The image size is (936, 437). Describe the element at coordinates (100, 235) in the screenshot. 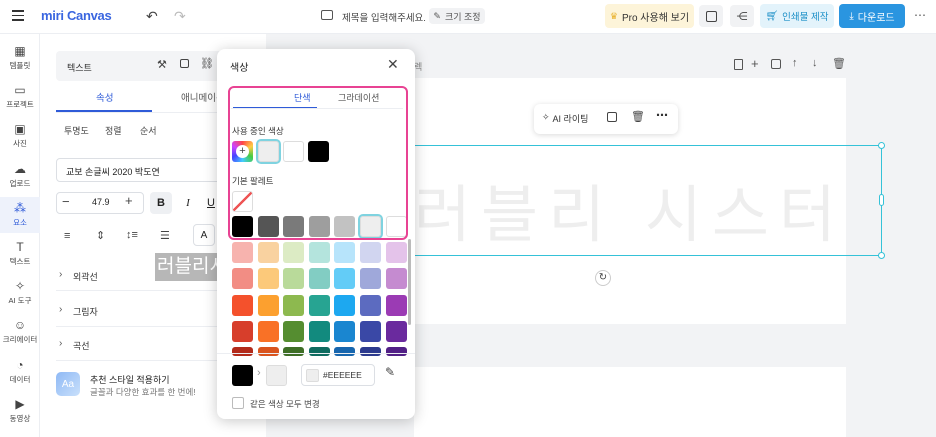

I see `vertical-align-icon: ⇕` at that location.